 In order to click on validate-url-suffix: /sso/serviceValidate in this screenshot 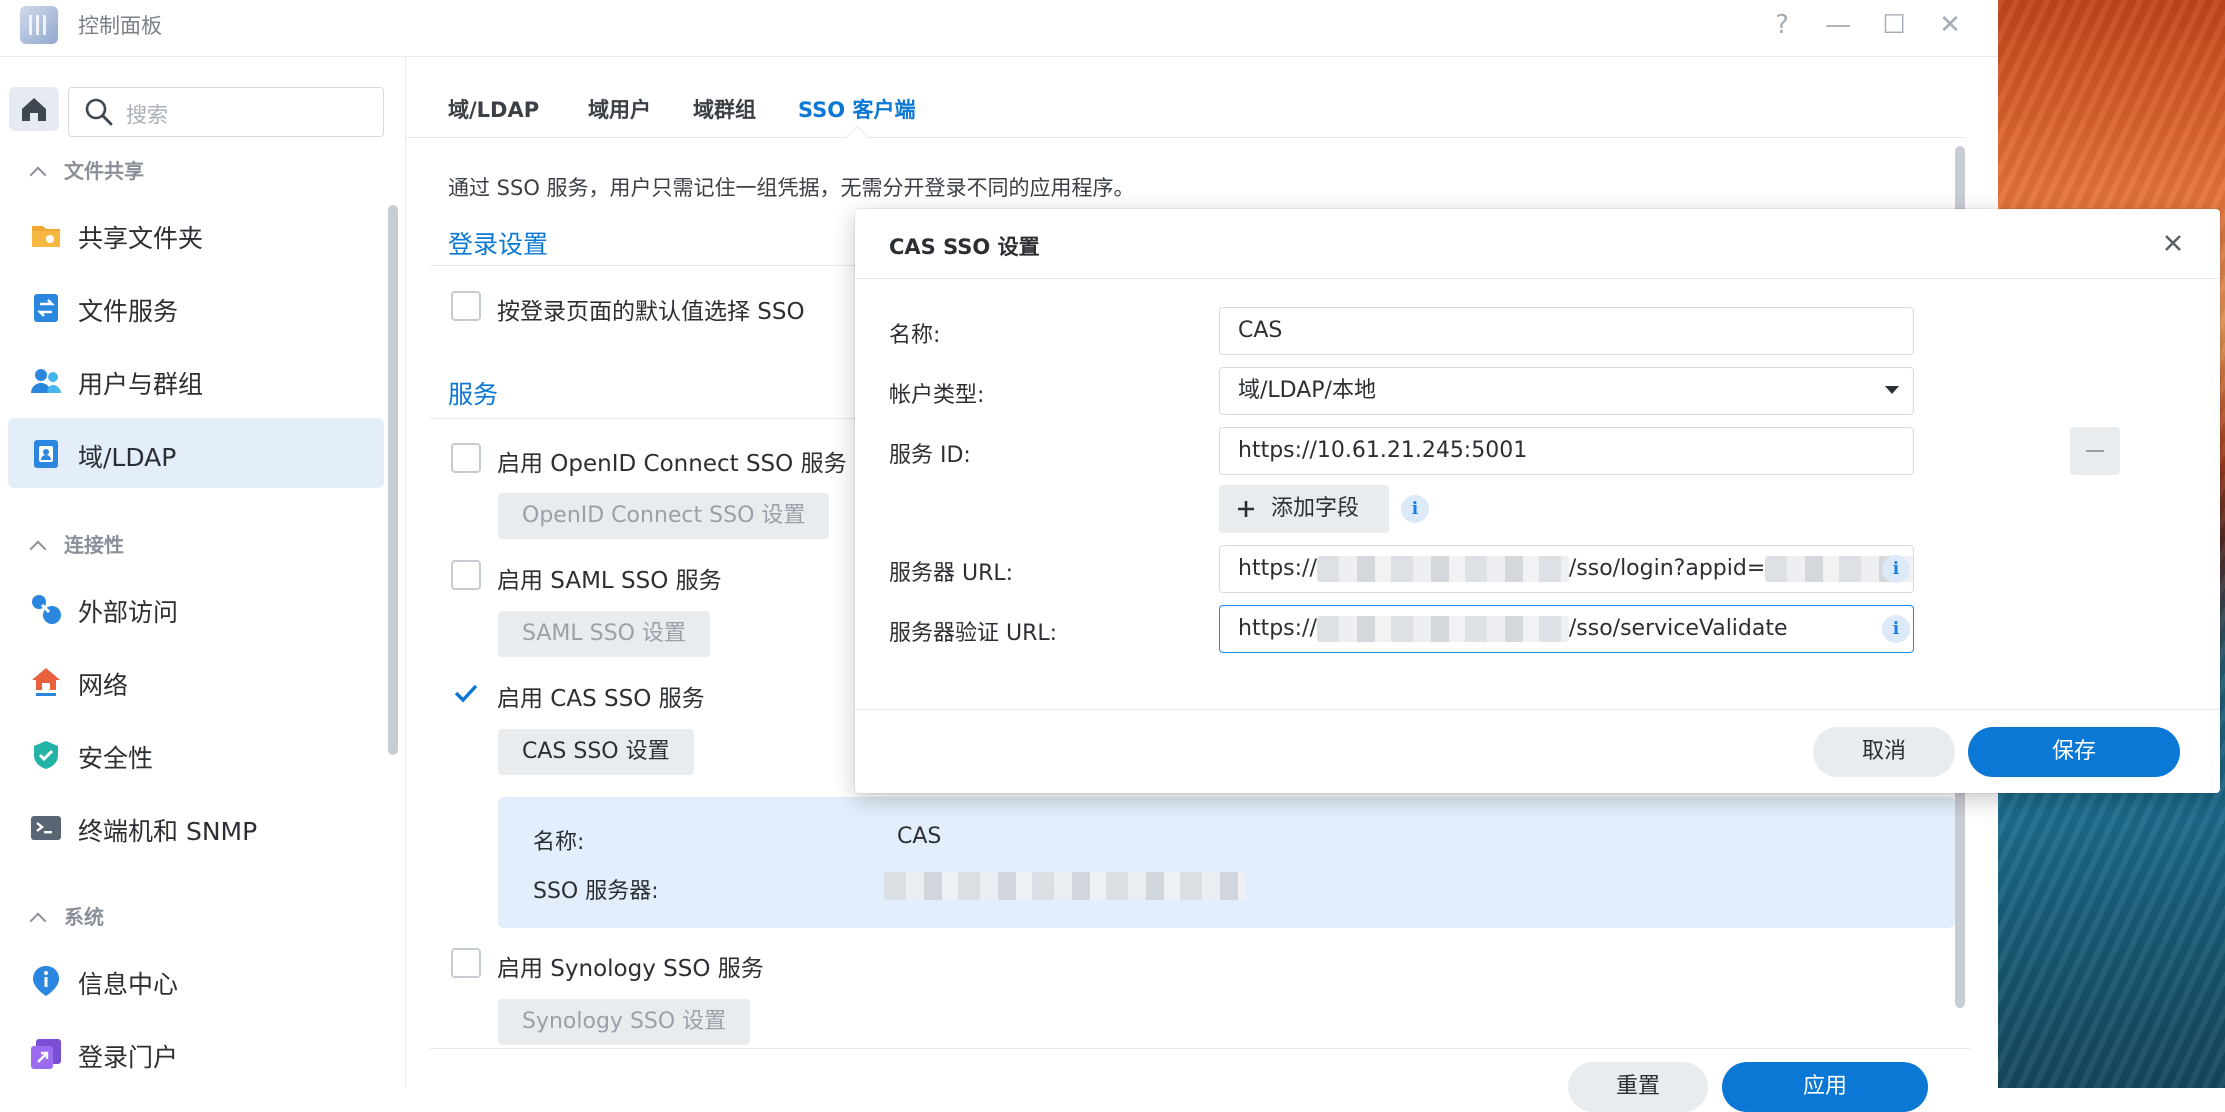, I will do `click(1678, 628)`.